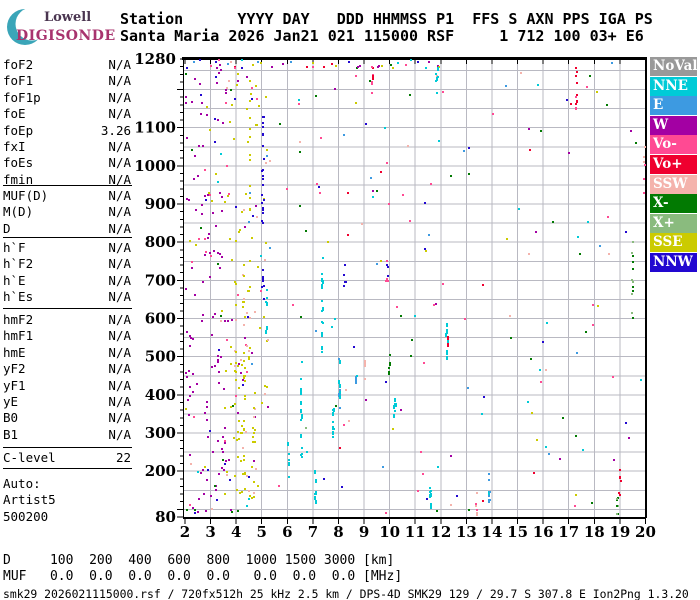 The width and height of the screenshot is (700, 600). Describe the element at coordinates (160, 433) in the screenshot. I see `y-tick-label: 300` at that location.